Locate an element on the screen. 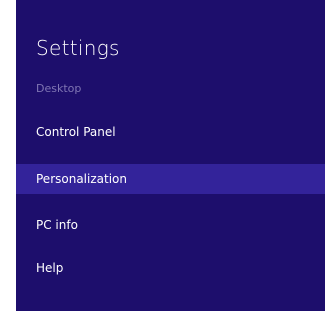 The height and width of the screenshot is (311, 325). menu-item-label: PC info is located at coordinates (57, 225).